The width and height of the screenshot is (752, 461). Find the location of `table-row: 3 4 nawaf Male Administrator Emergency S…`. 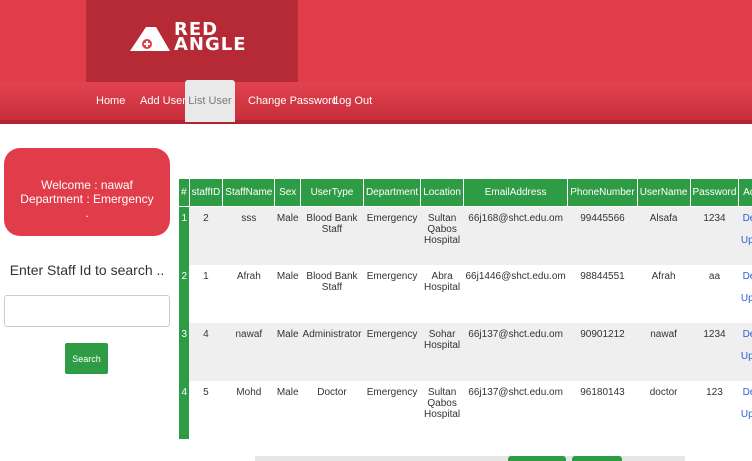

table-row: 3 4 nawaf Male Administrator Emergency S… is located at coordinates (465, 351).